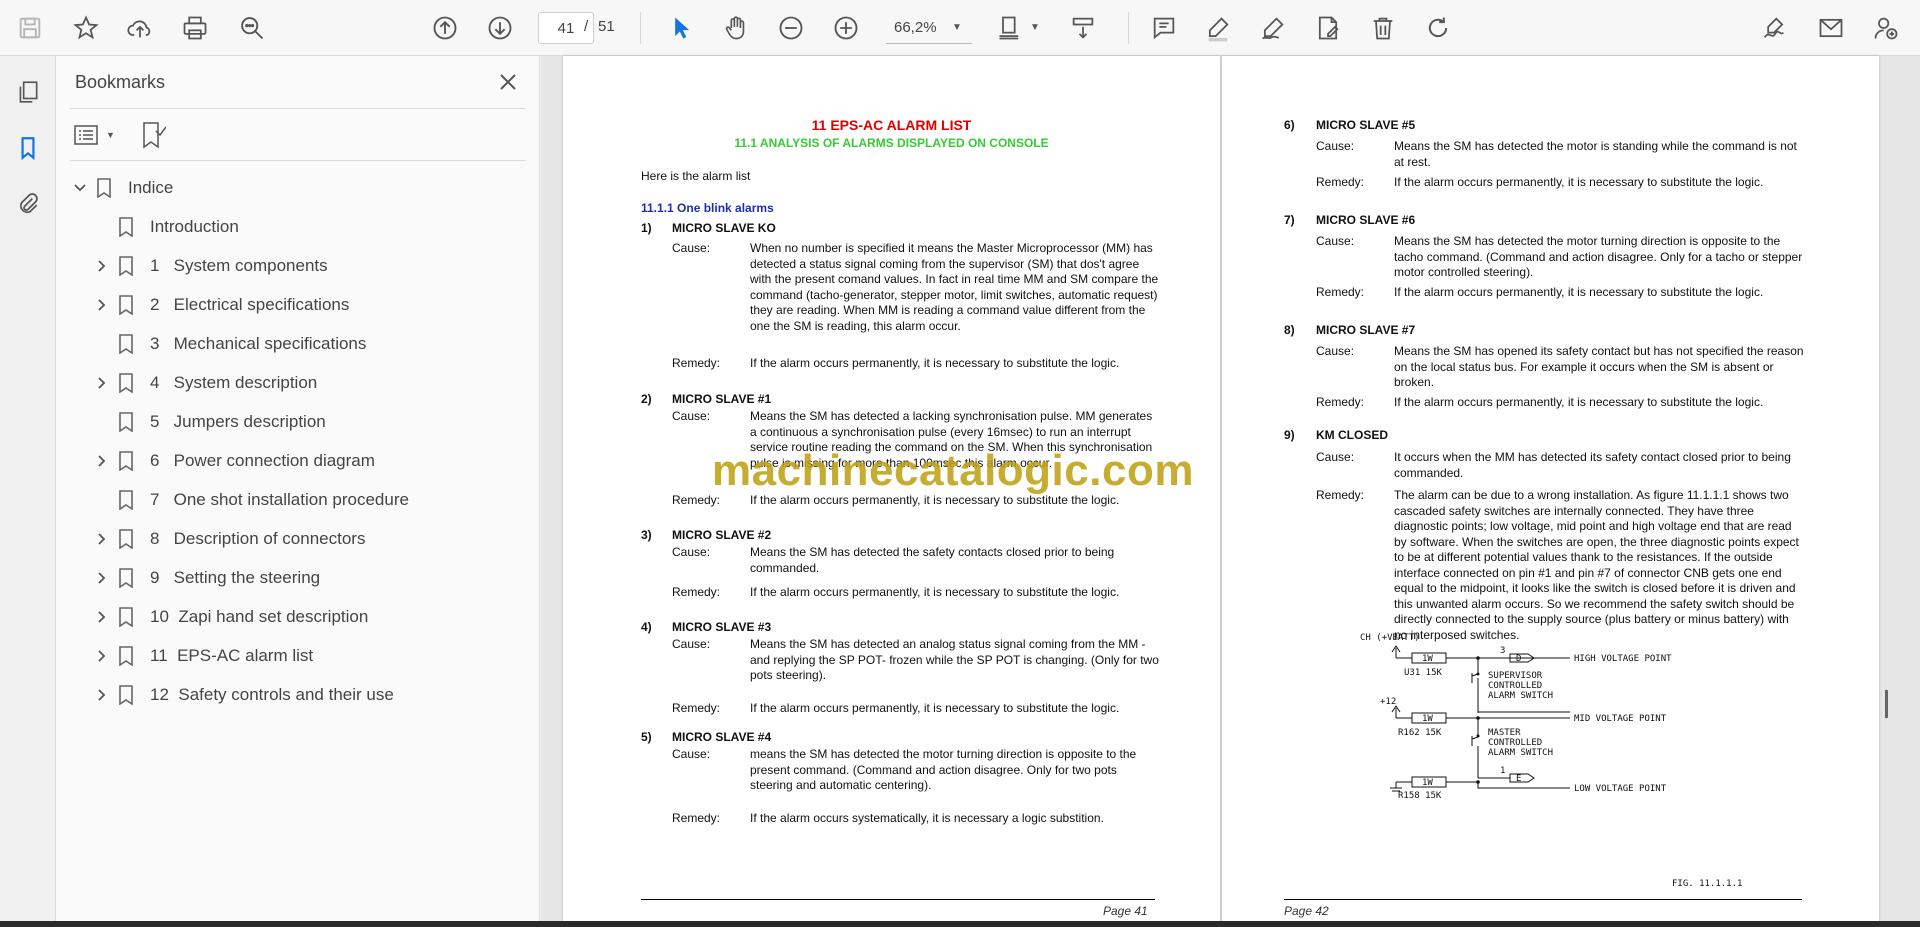 This screenshot has height=927, width=1920. Describe the element at coordinates (1831, 28) in the screenshot. I see `email-icon` at that location.